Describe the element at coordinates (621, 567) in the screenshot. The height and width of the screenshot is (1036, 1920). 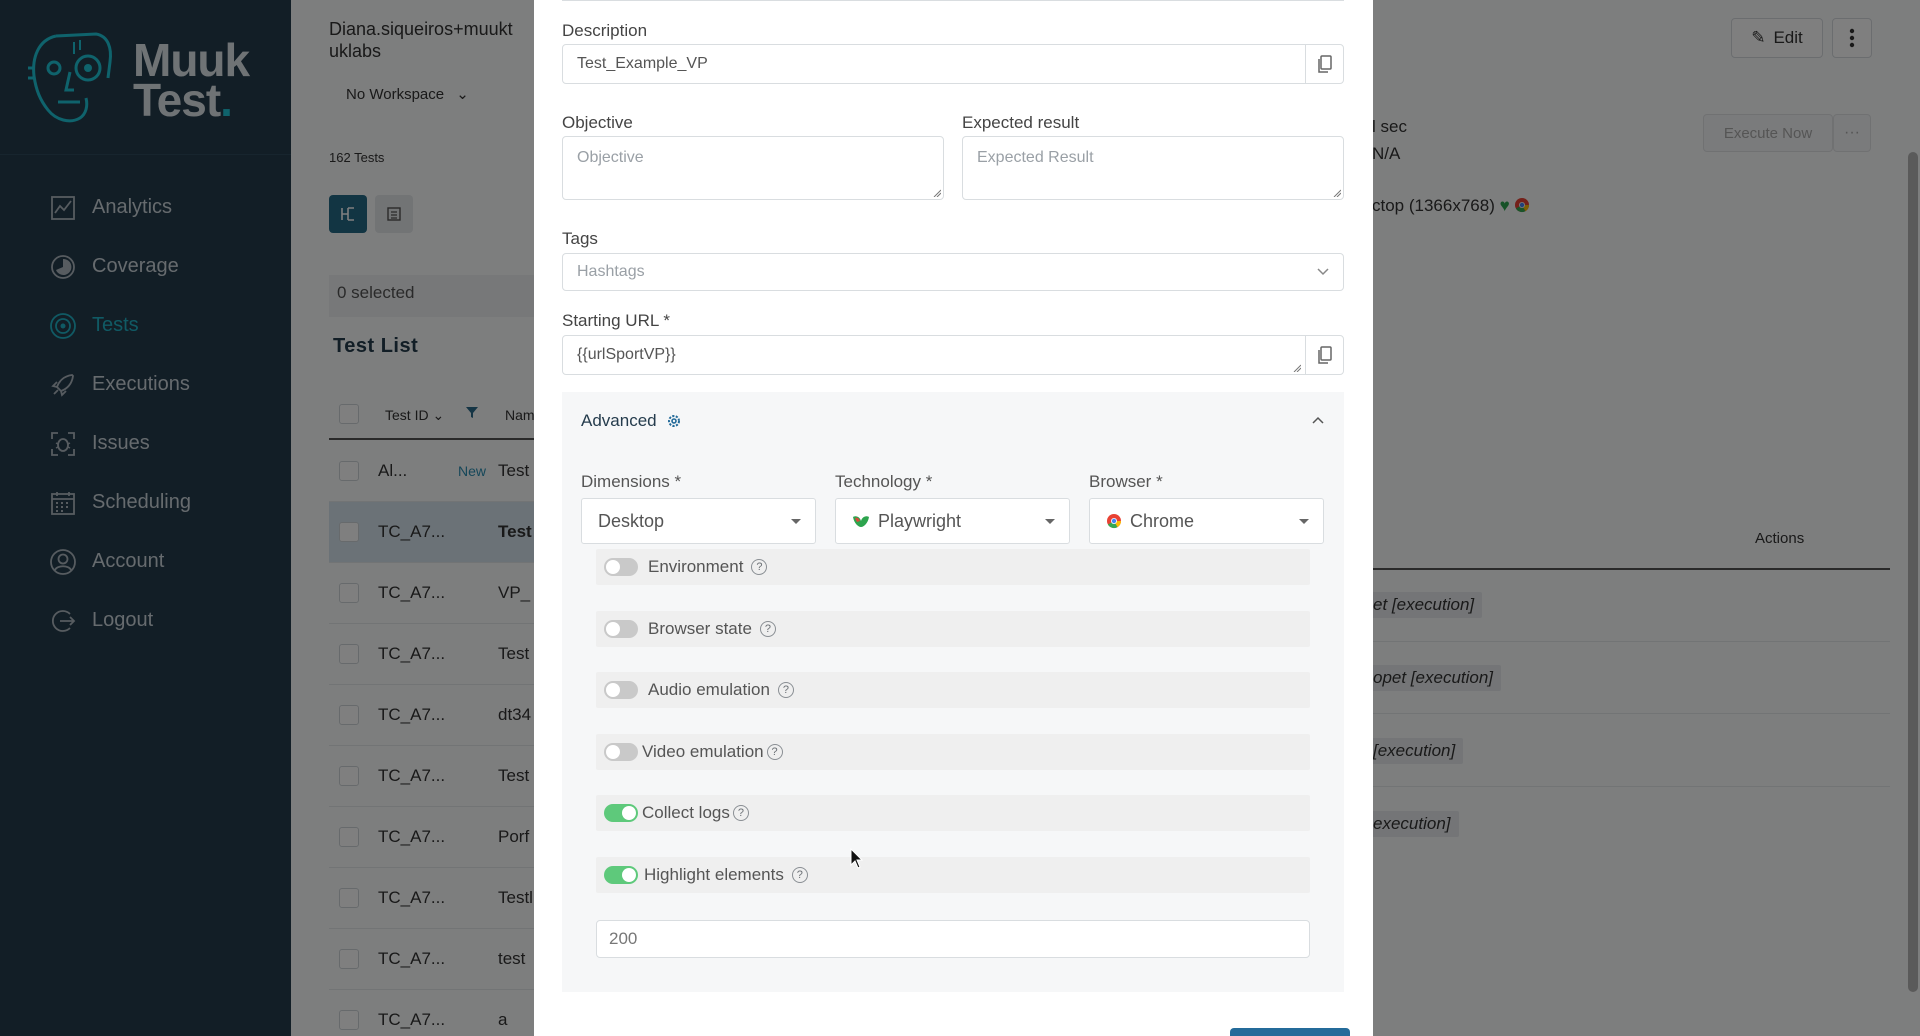
I see `environment-toggle` at that location.